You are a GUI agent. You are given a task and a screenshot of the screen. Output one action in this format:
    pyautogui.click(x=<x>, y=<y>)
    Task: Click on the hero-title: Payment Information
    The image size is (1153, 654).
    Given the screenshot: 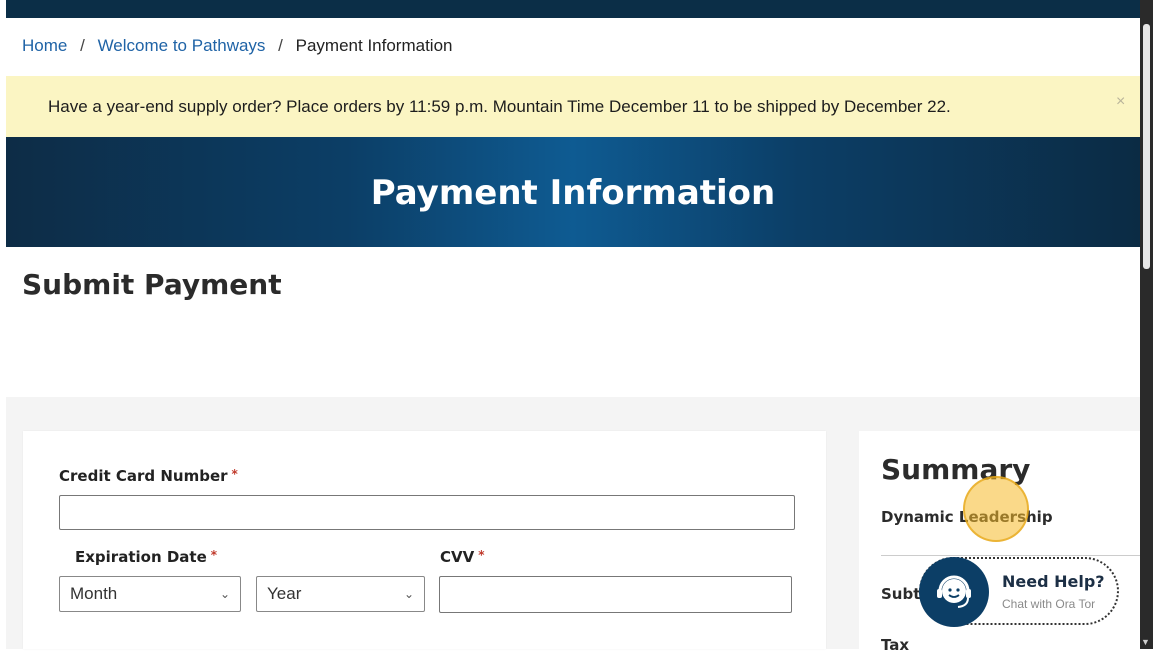 What is the action you would take?
    pyautogui.click(x=573, y=193)
    